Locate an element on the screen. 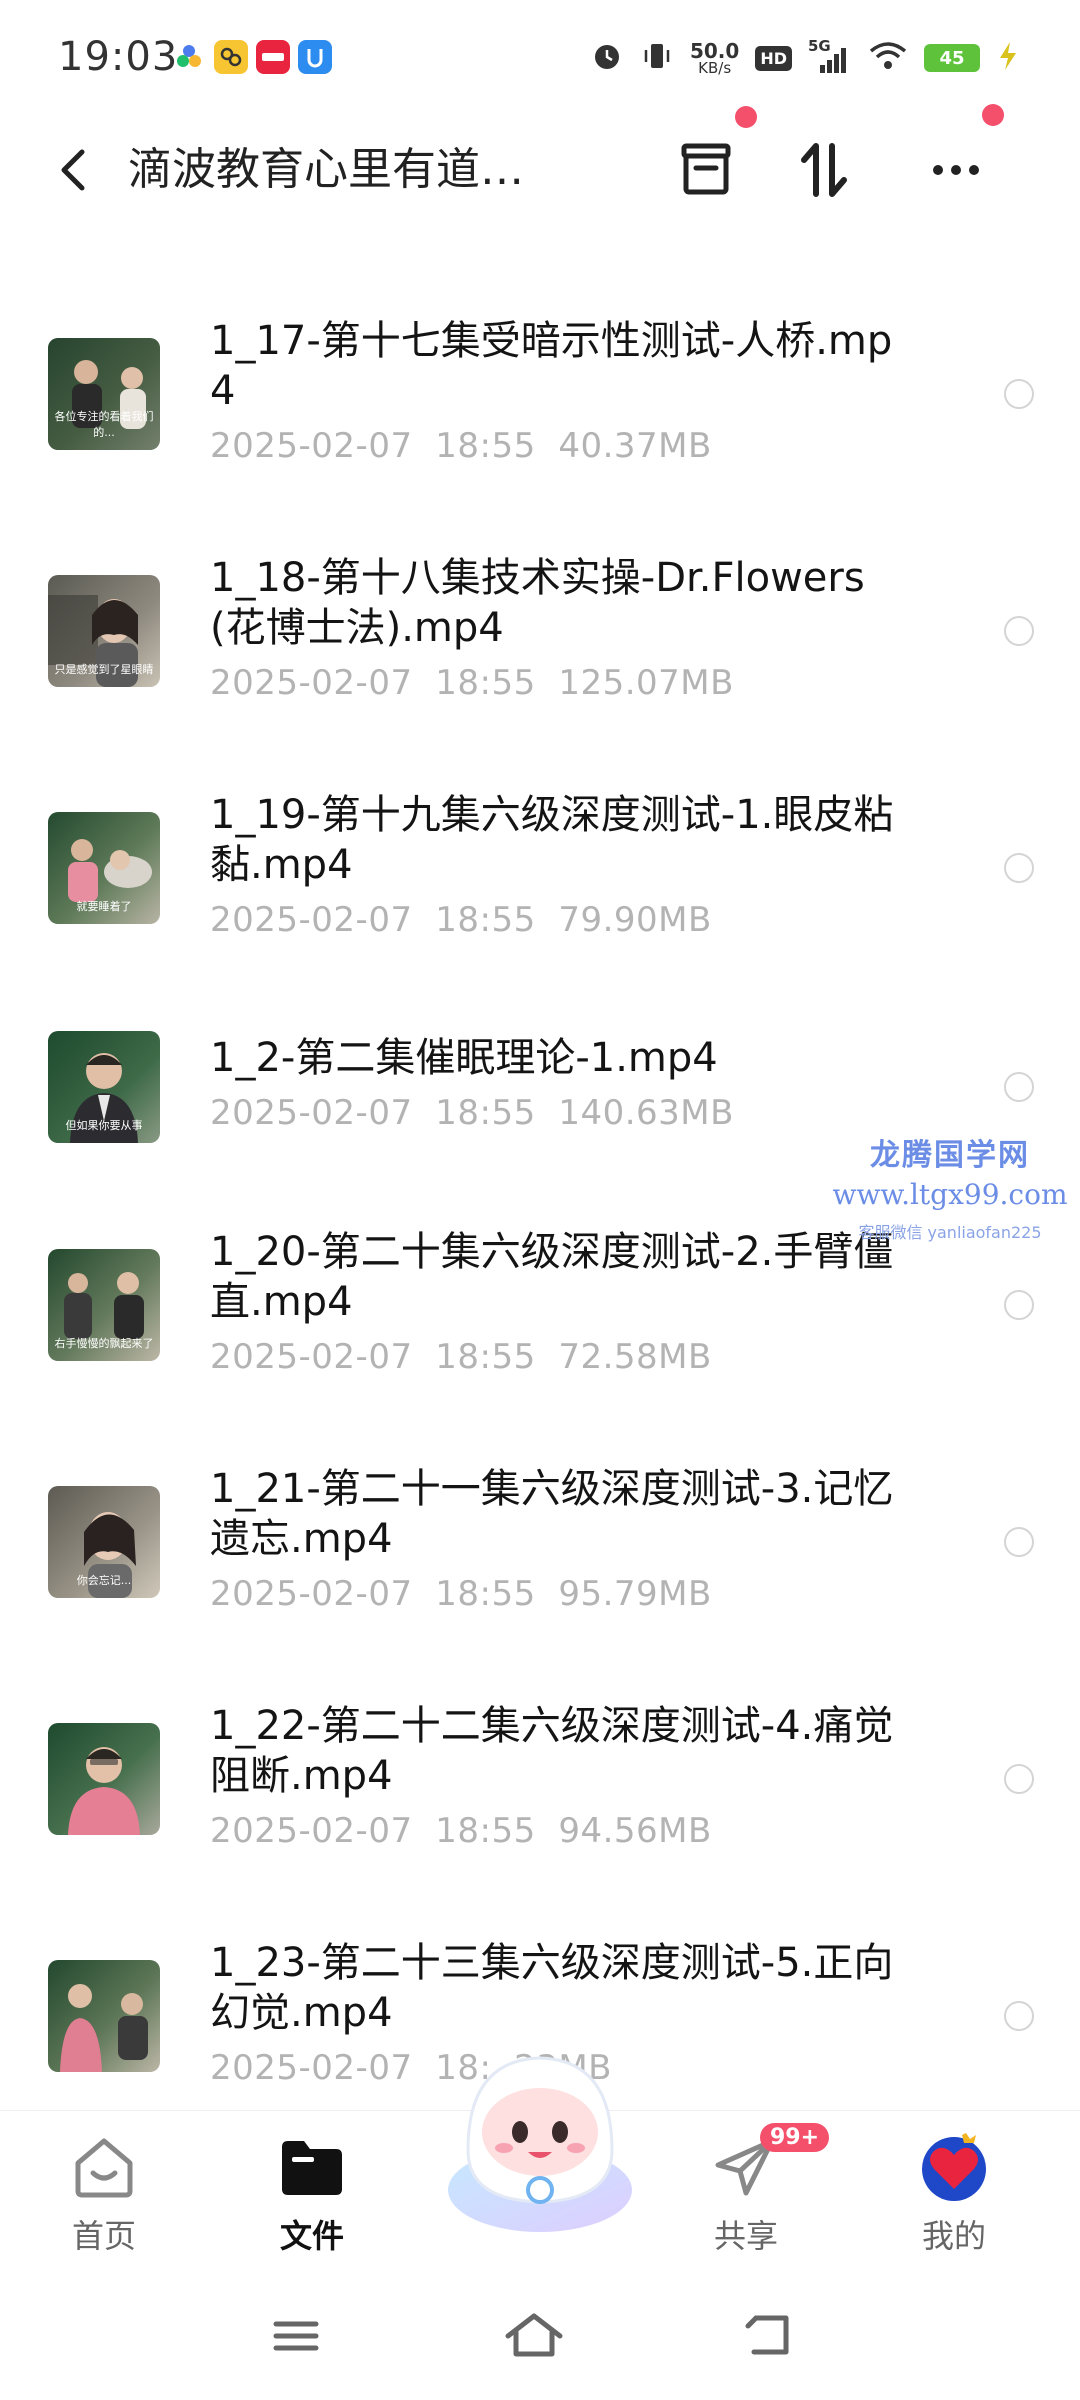 This screenshot has height=2400, width=1080. signal-icon: 5G is located at coordinates (830, 56).